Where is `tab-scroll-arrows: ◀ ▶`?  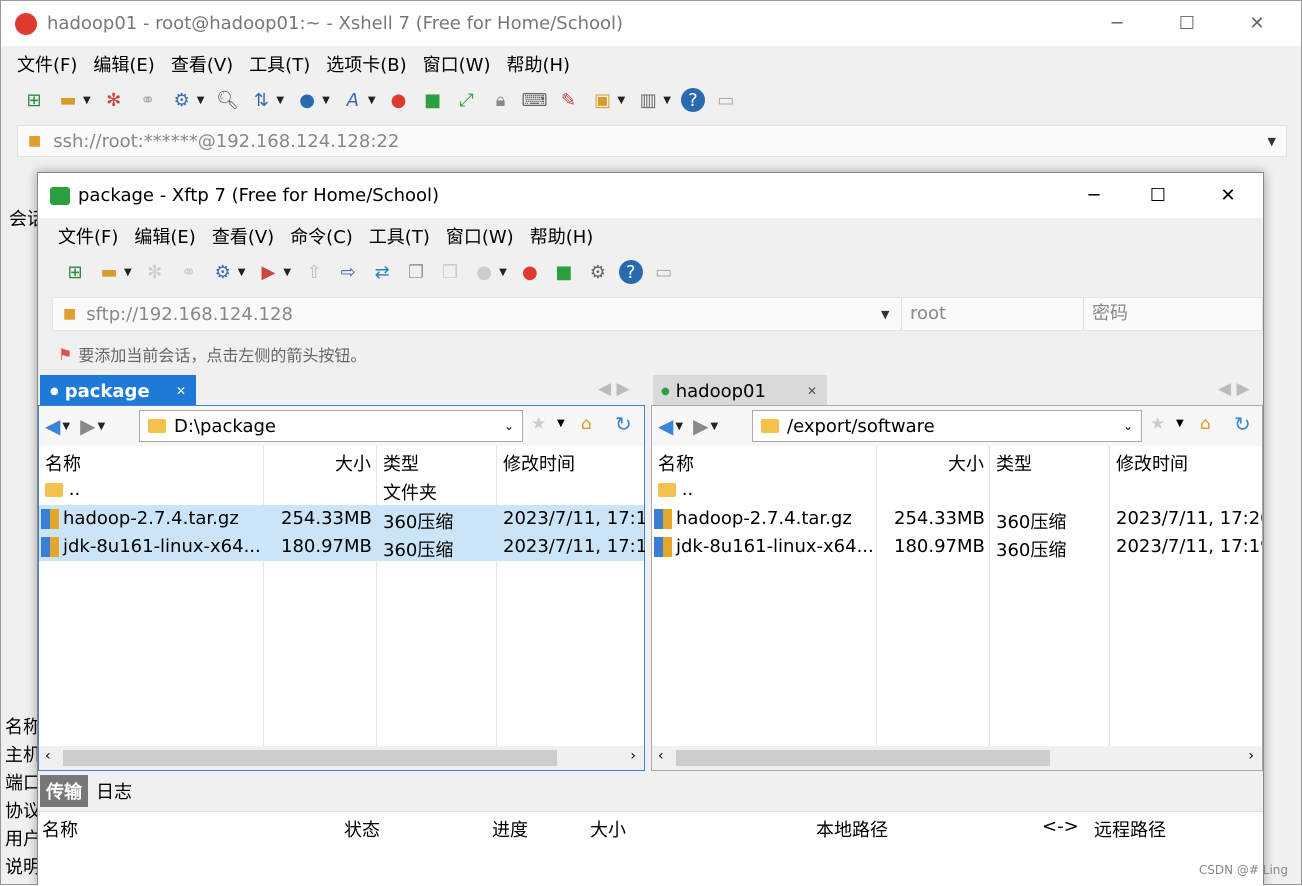 tab-scroll-arrows: ◀ ▶ is located at coordinates (1234, 389).